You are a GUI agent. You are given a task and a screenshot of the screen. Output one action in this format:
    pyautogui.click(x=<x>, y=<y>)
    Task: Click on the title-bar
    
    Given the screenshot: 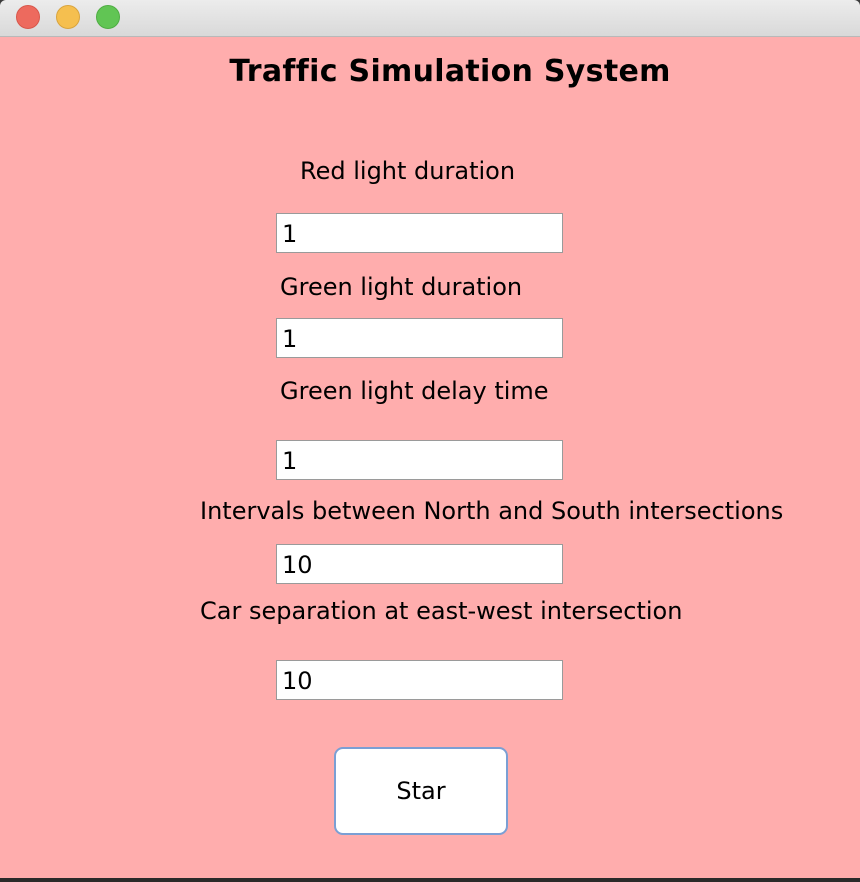 What is the action you would take?
    pyautogui.click(x=430, y=18)
    